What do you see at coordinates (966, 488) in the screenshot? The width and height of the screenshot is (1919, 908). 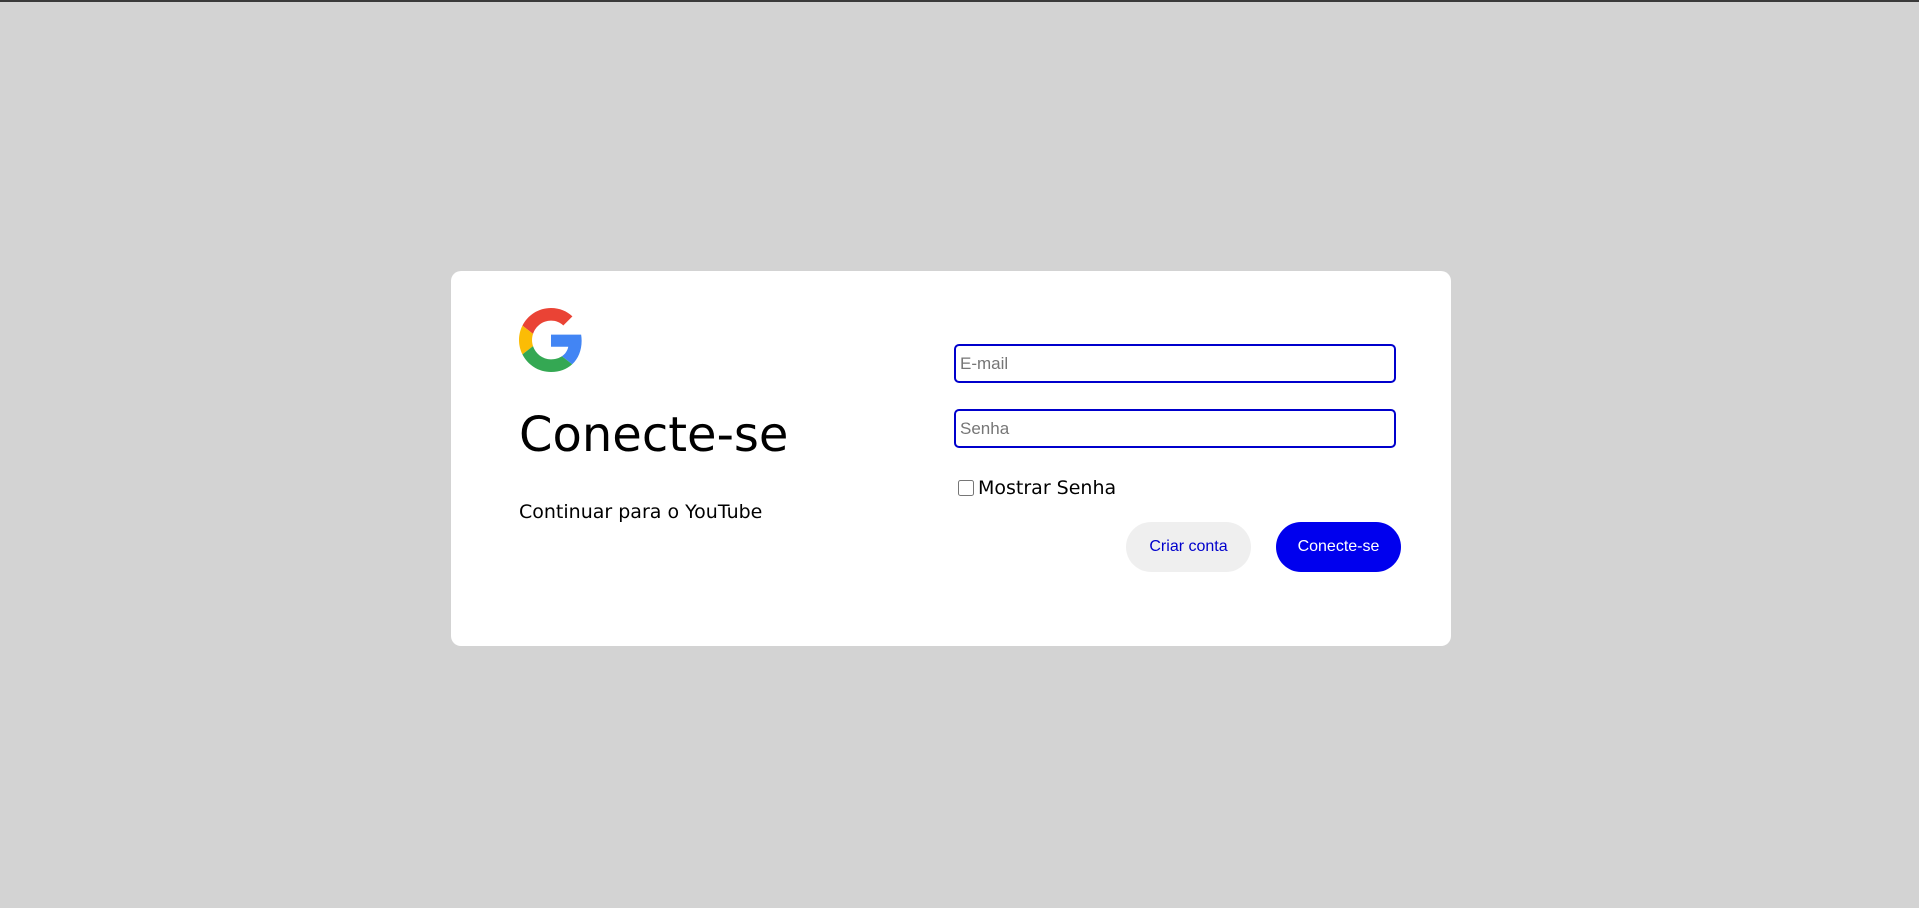 I see `show-password-checkbox` at bounding box center [966, 488].